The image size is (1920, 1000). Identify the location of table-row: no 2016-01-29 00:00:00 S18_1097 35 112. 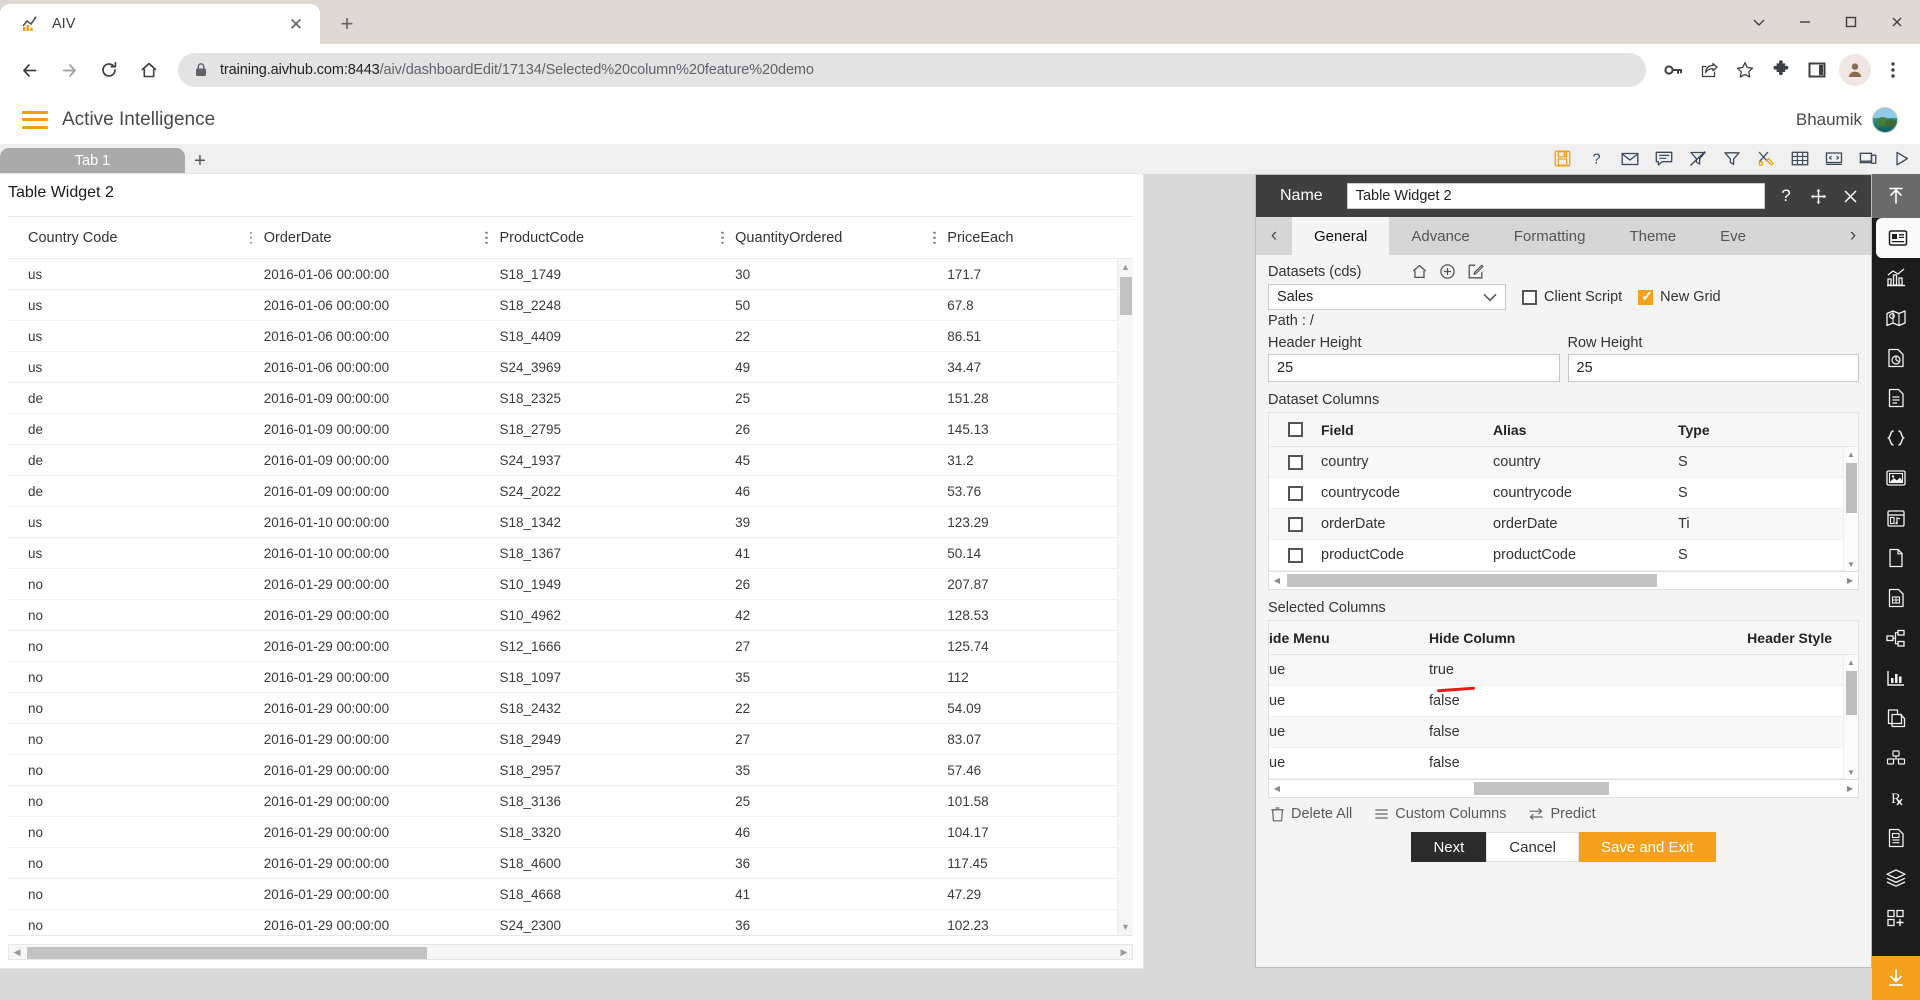
(570, 677).